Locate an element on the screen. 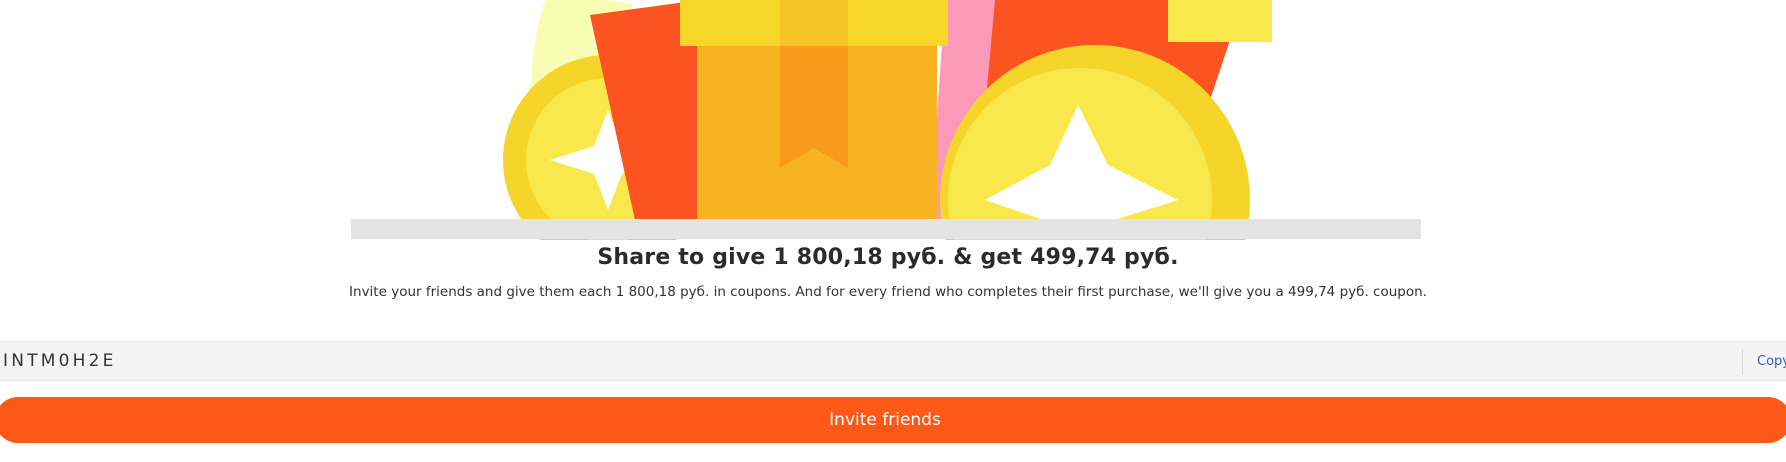 The width and height of the screenshot is (1786, 462). invite-friends-label: Invite friends is located at coordinates (885, 420).